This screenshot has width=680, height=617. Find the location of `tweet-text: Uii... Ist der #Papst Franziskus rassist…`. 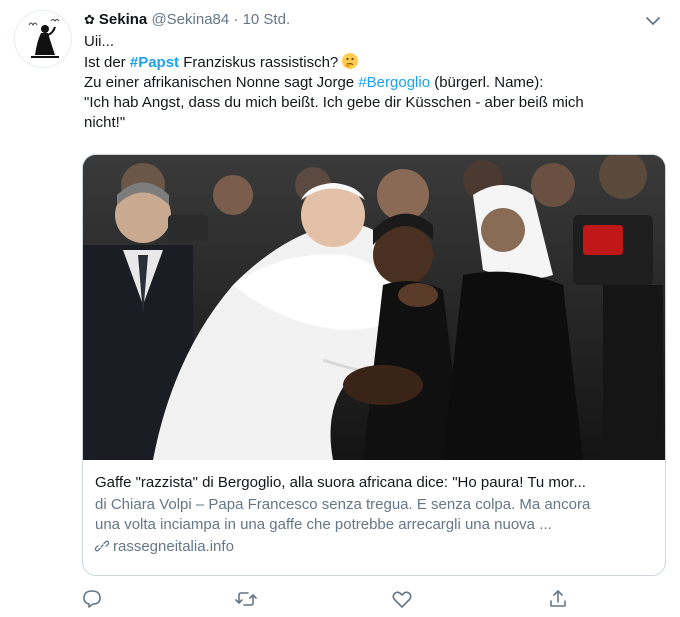

tweet-text: Uii... Ist der #Papst Franziskus rassist… is located at coordinates (369, 82).